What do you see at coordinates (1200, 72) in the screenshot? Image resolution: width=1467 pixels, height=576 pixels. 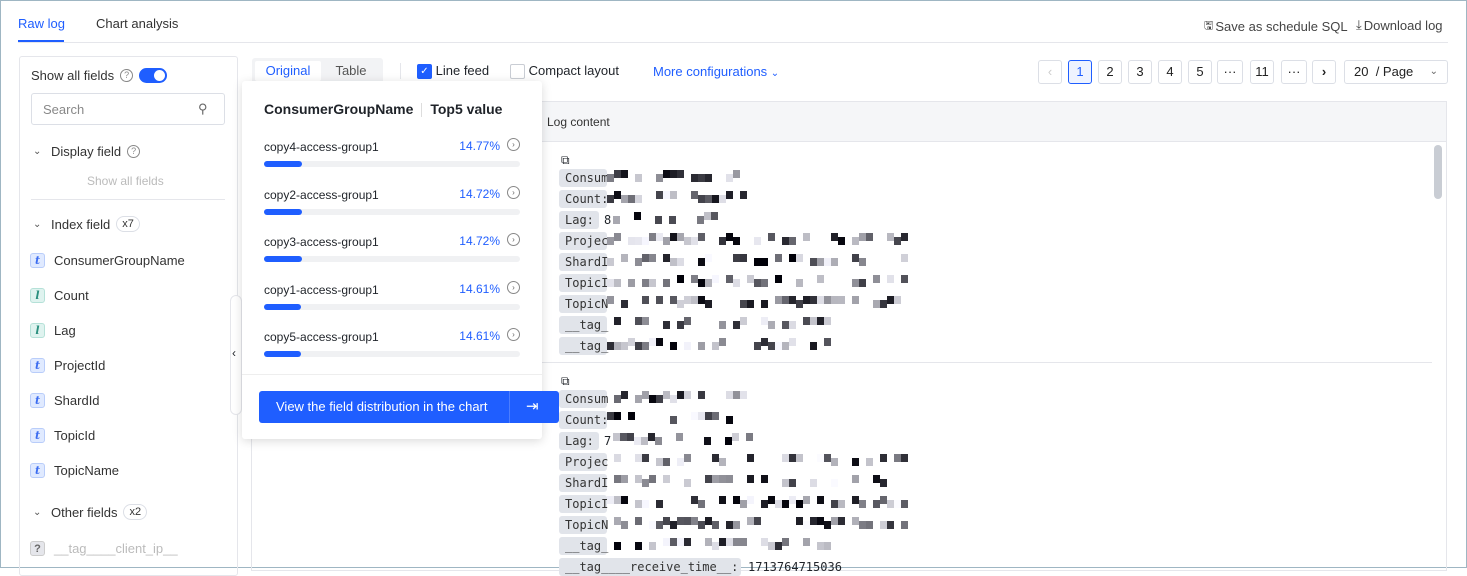 I see `page-button: 5` at bounding box center [1200, 72].